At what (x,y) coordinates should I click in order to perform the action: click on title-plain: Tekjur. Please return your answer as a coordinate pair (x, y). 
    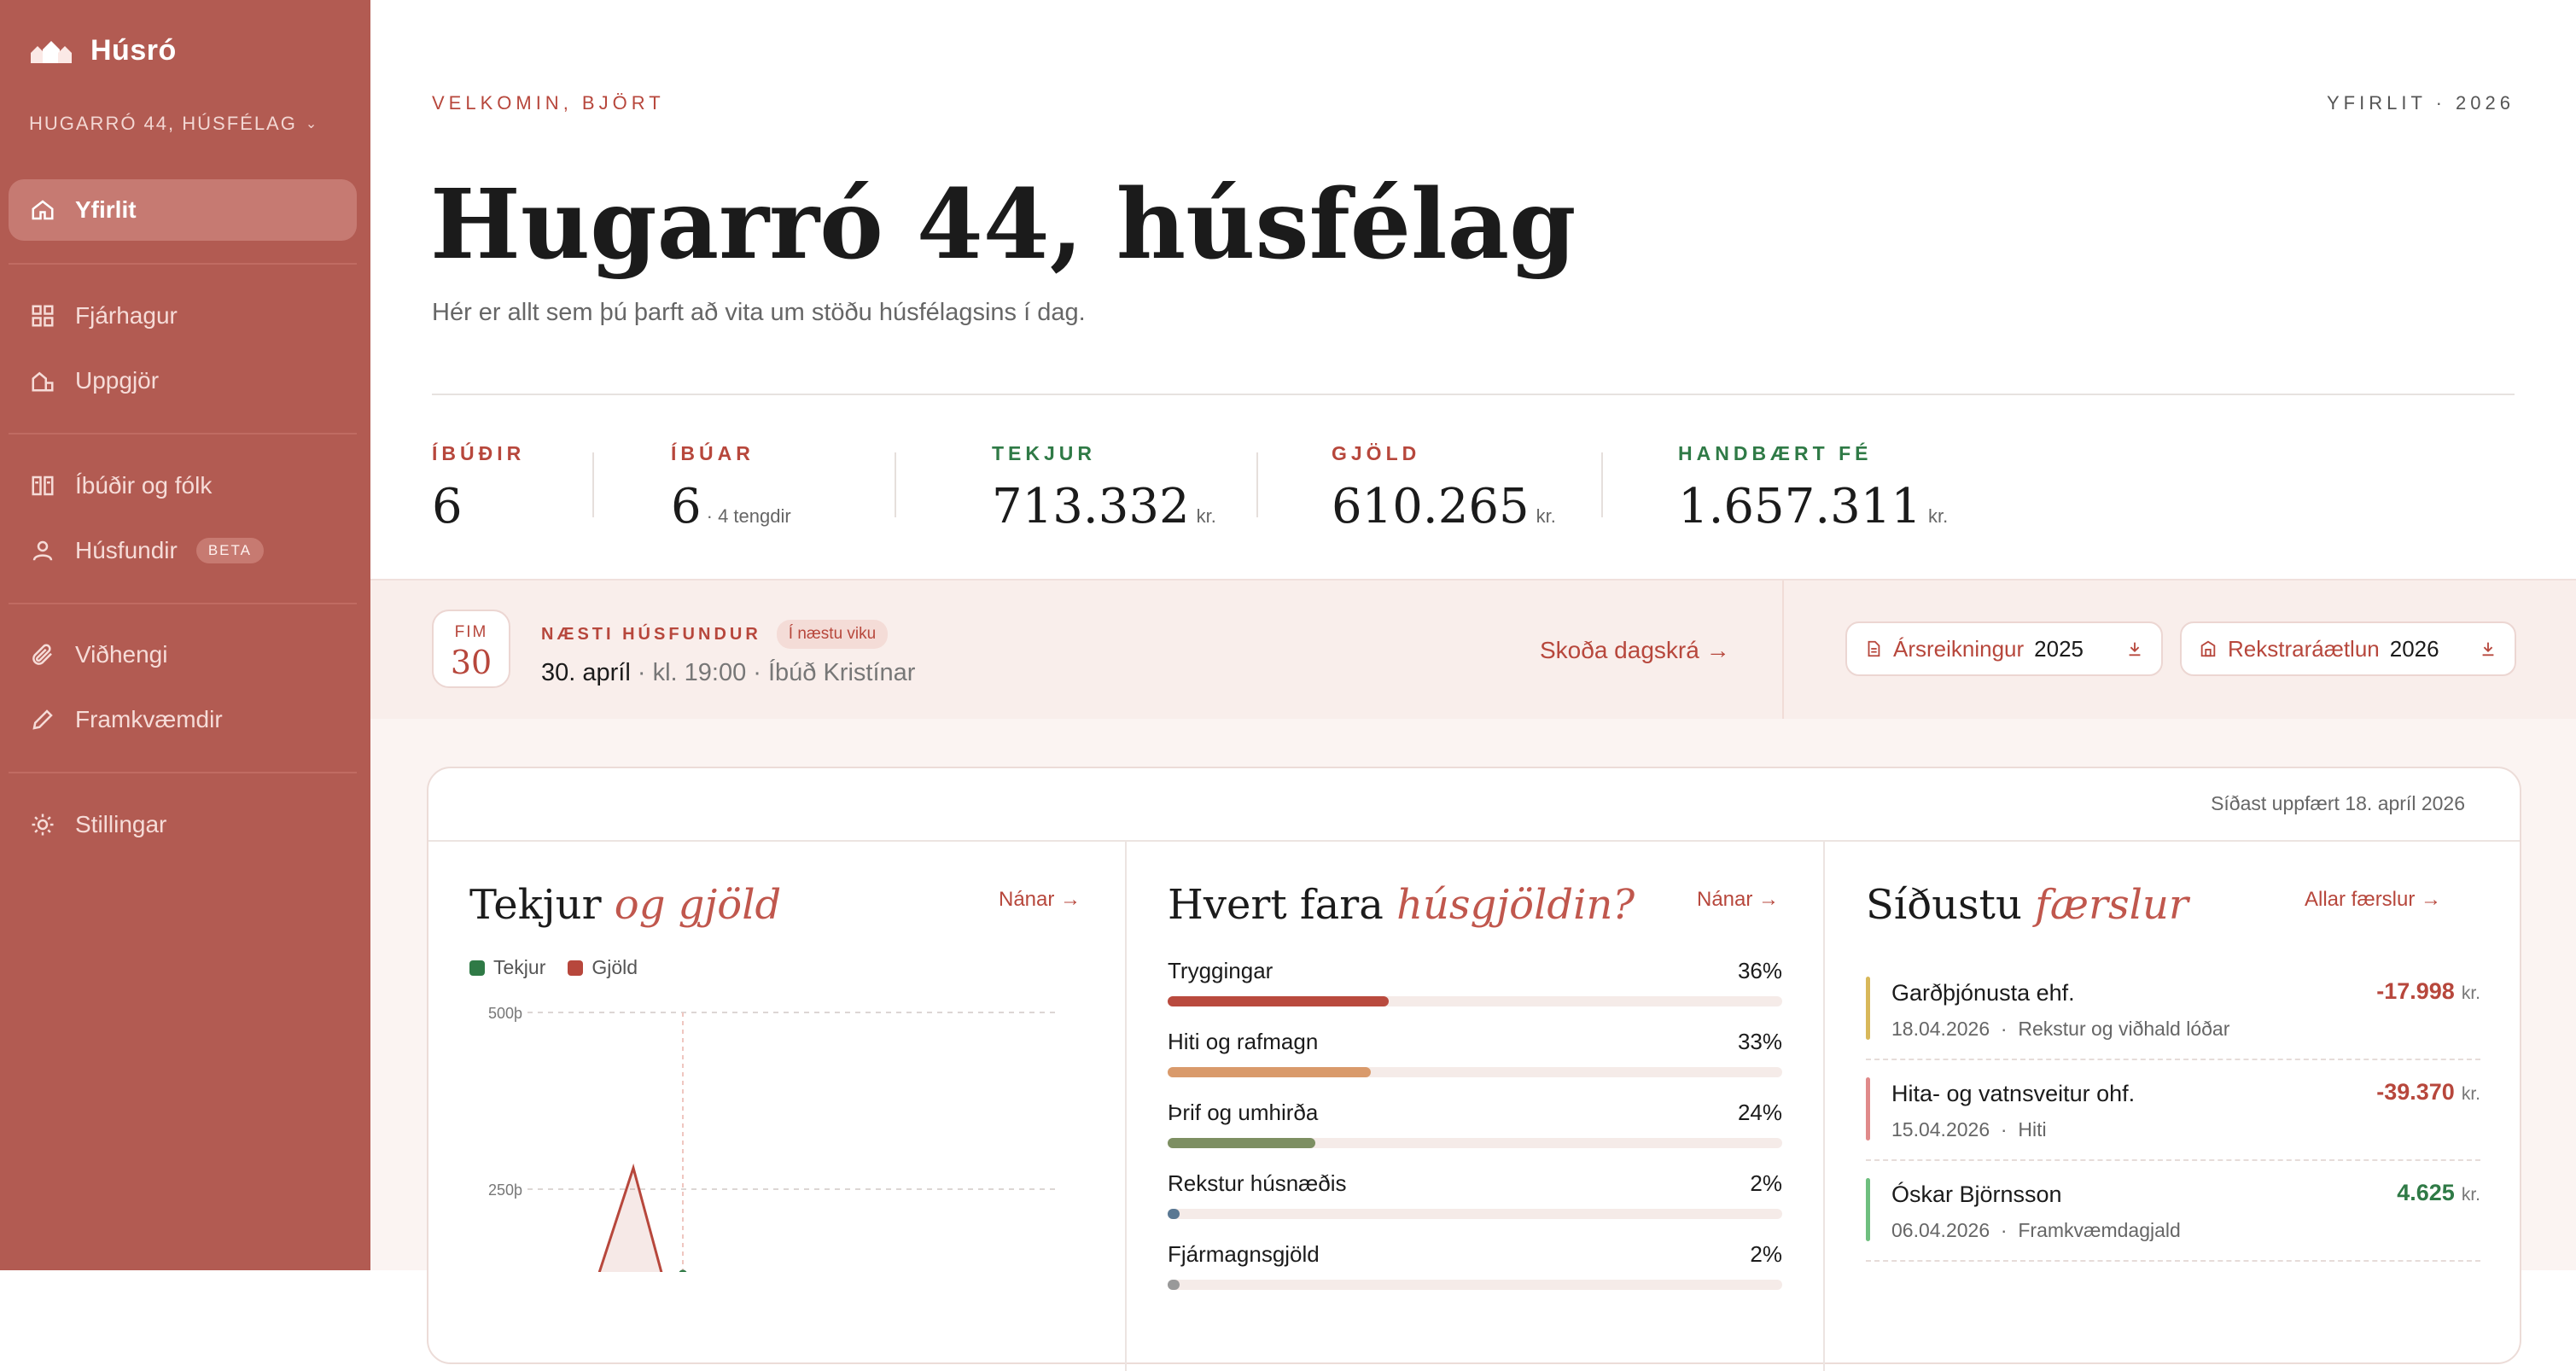
    Looking at the image, I should click on (535, 905).